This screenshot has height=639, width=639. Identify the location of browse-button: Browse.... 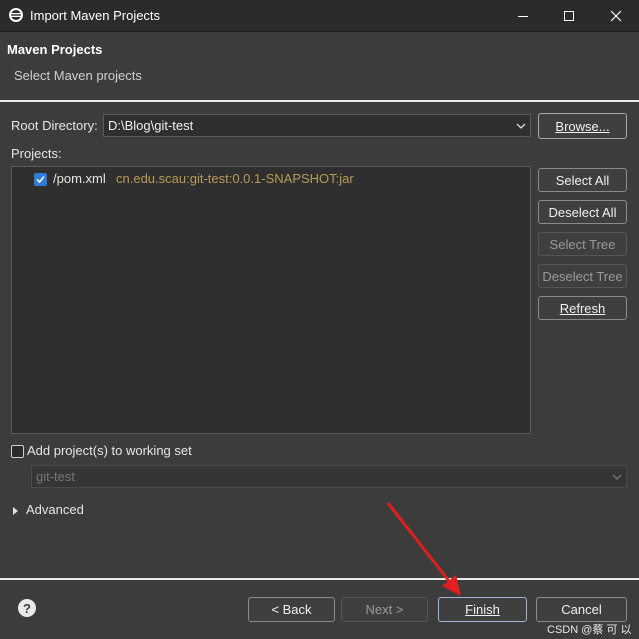
(582, 126).